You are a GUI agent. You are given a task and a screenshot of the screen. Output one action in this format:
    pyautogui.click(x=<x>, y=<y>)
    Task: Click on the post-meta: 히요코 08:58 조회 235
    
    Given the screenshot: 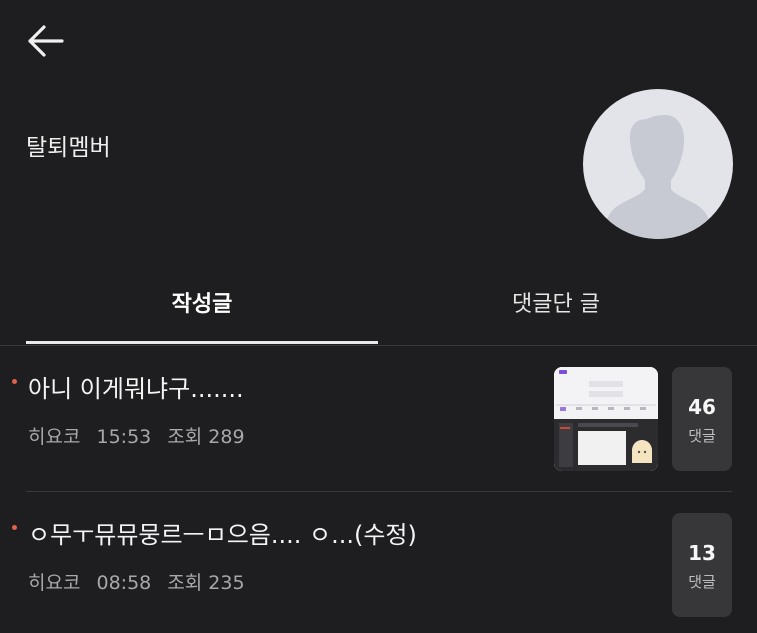 What is the action you would take?
    pyautogui.click(x=141, y=581)
    